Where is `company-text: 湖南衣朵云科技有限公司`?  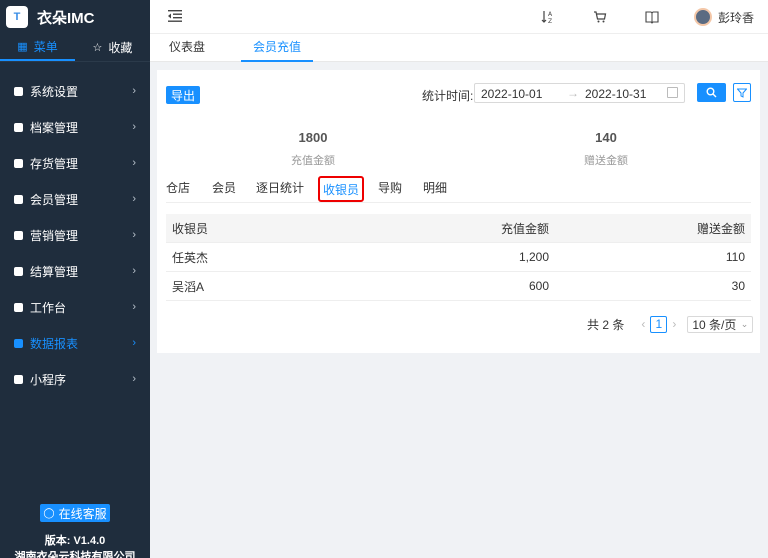 company-text: 湖南衣朵云科技有限公司 is located at coordinates (75, 554).